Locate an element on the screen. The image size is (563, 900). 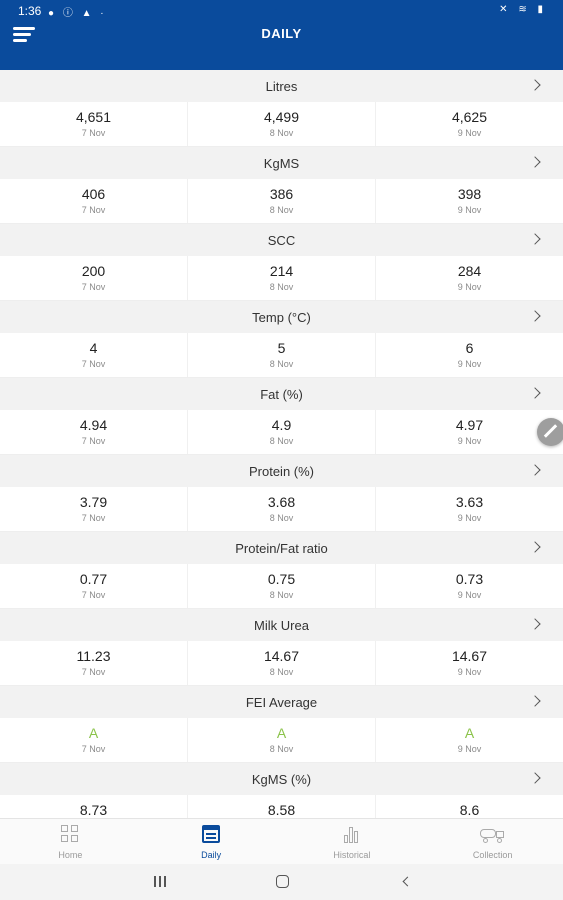
status-time: 1:36 is located at coordinates (30, 11).